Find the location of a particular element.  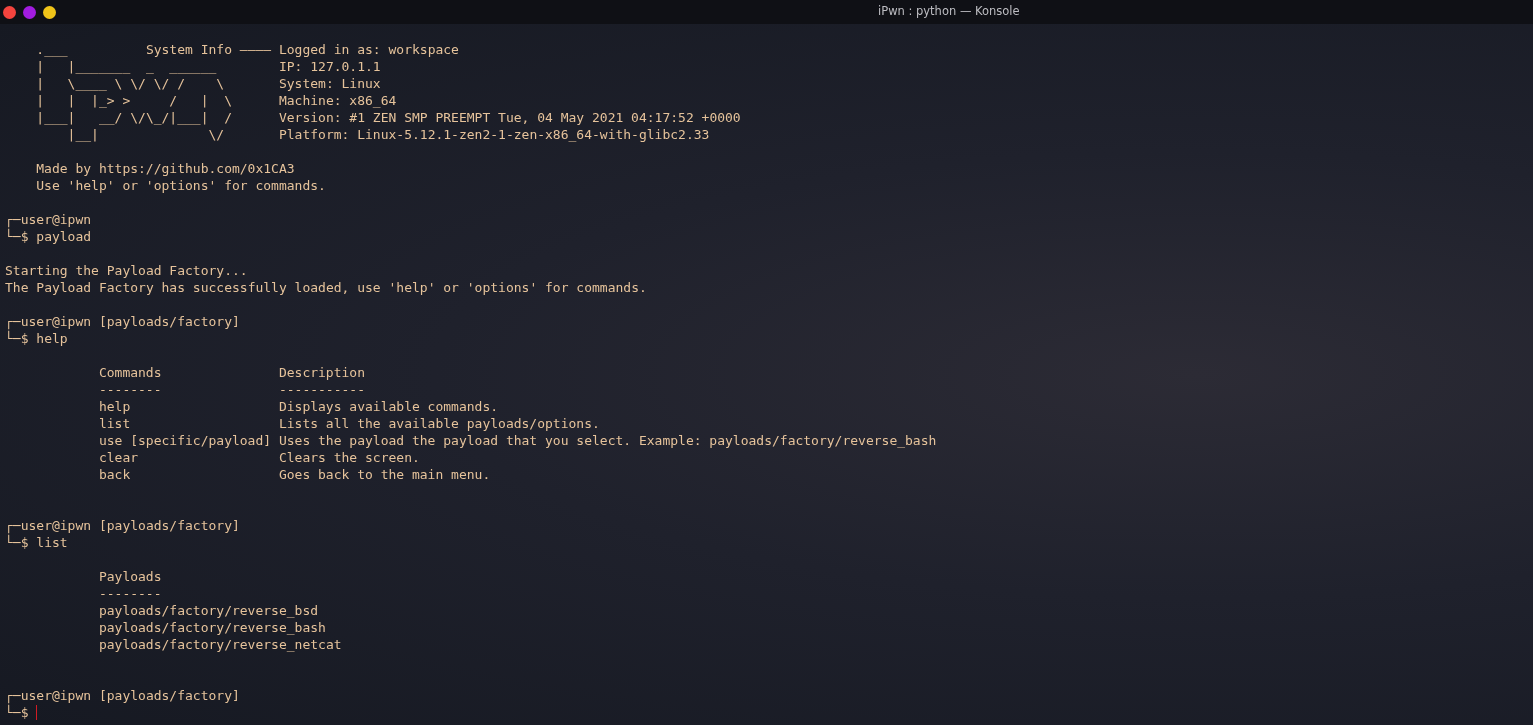

prompt-line: ┌─user@ipwn is located at coordinates (49, 219).